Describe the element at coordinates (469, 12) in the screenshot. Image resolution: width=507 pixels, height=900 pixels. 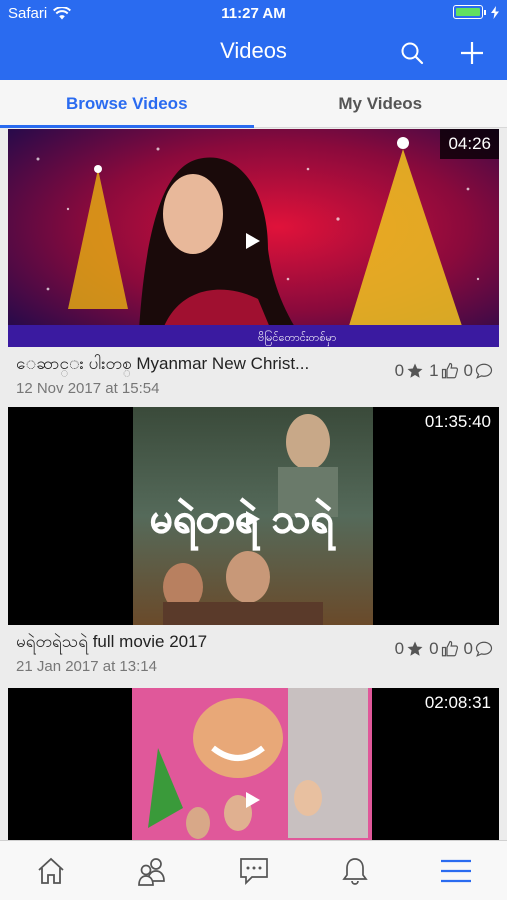
I see `battery-icon` at that location.